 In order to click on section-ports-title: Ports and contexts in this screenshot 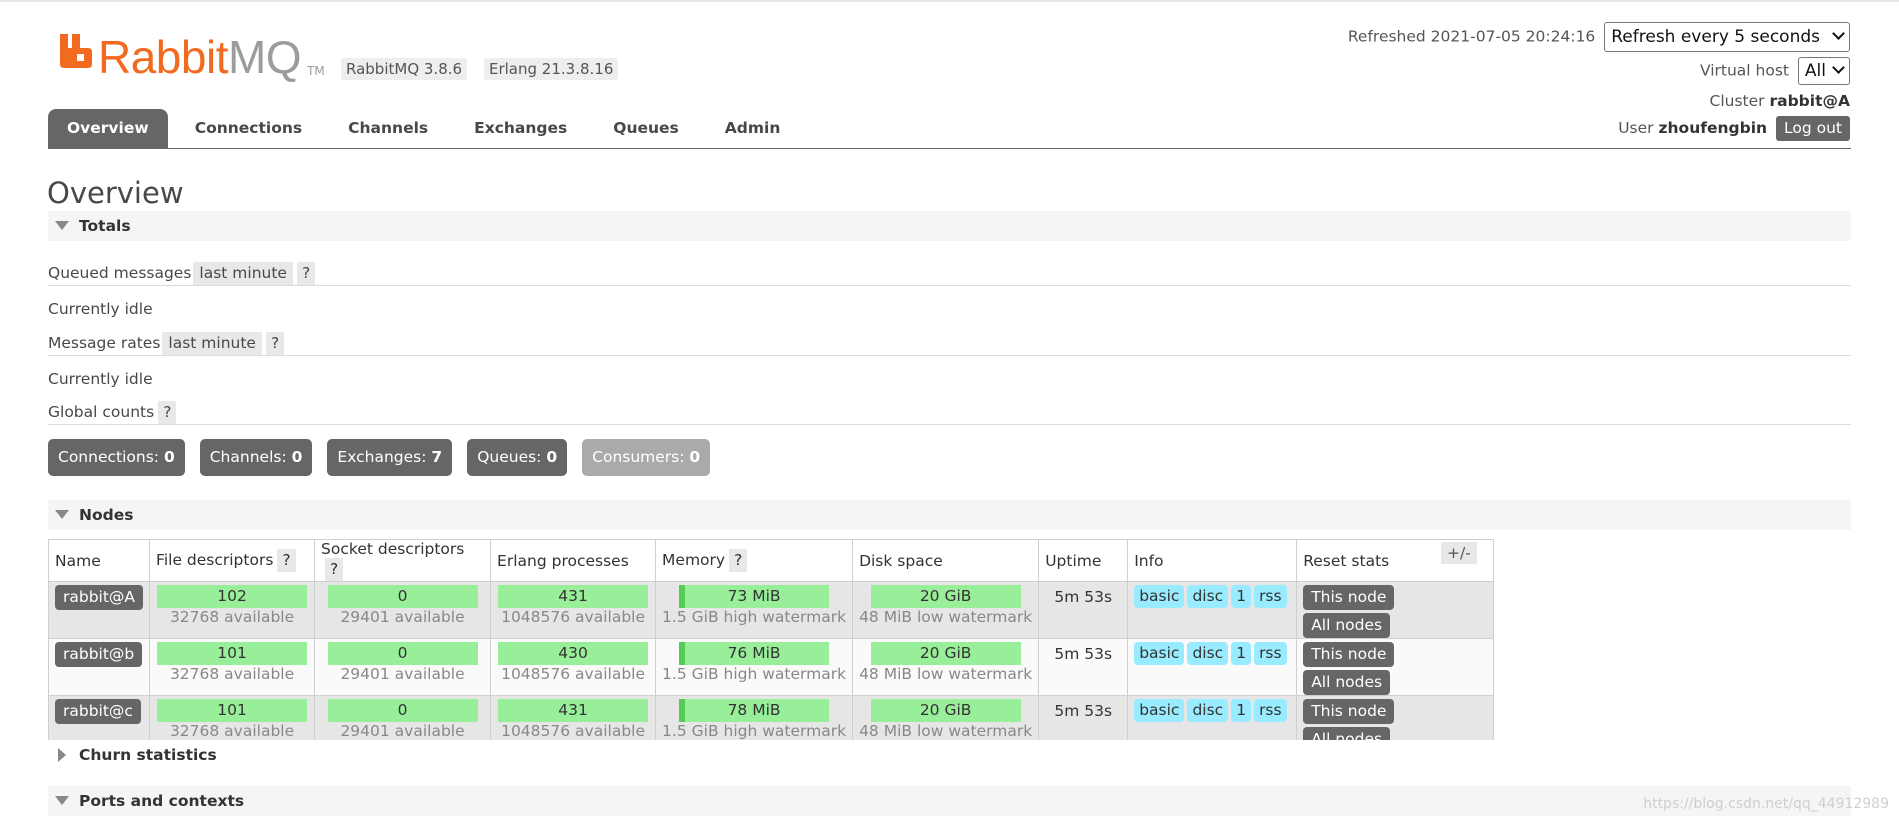, I will do `click(162, 801)`.